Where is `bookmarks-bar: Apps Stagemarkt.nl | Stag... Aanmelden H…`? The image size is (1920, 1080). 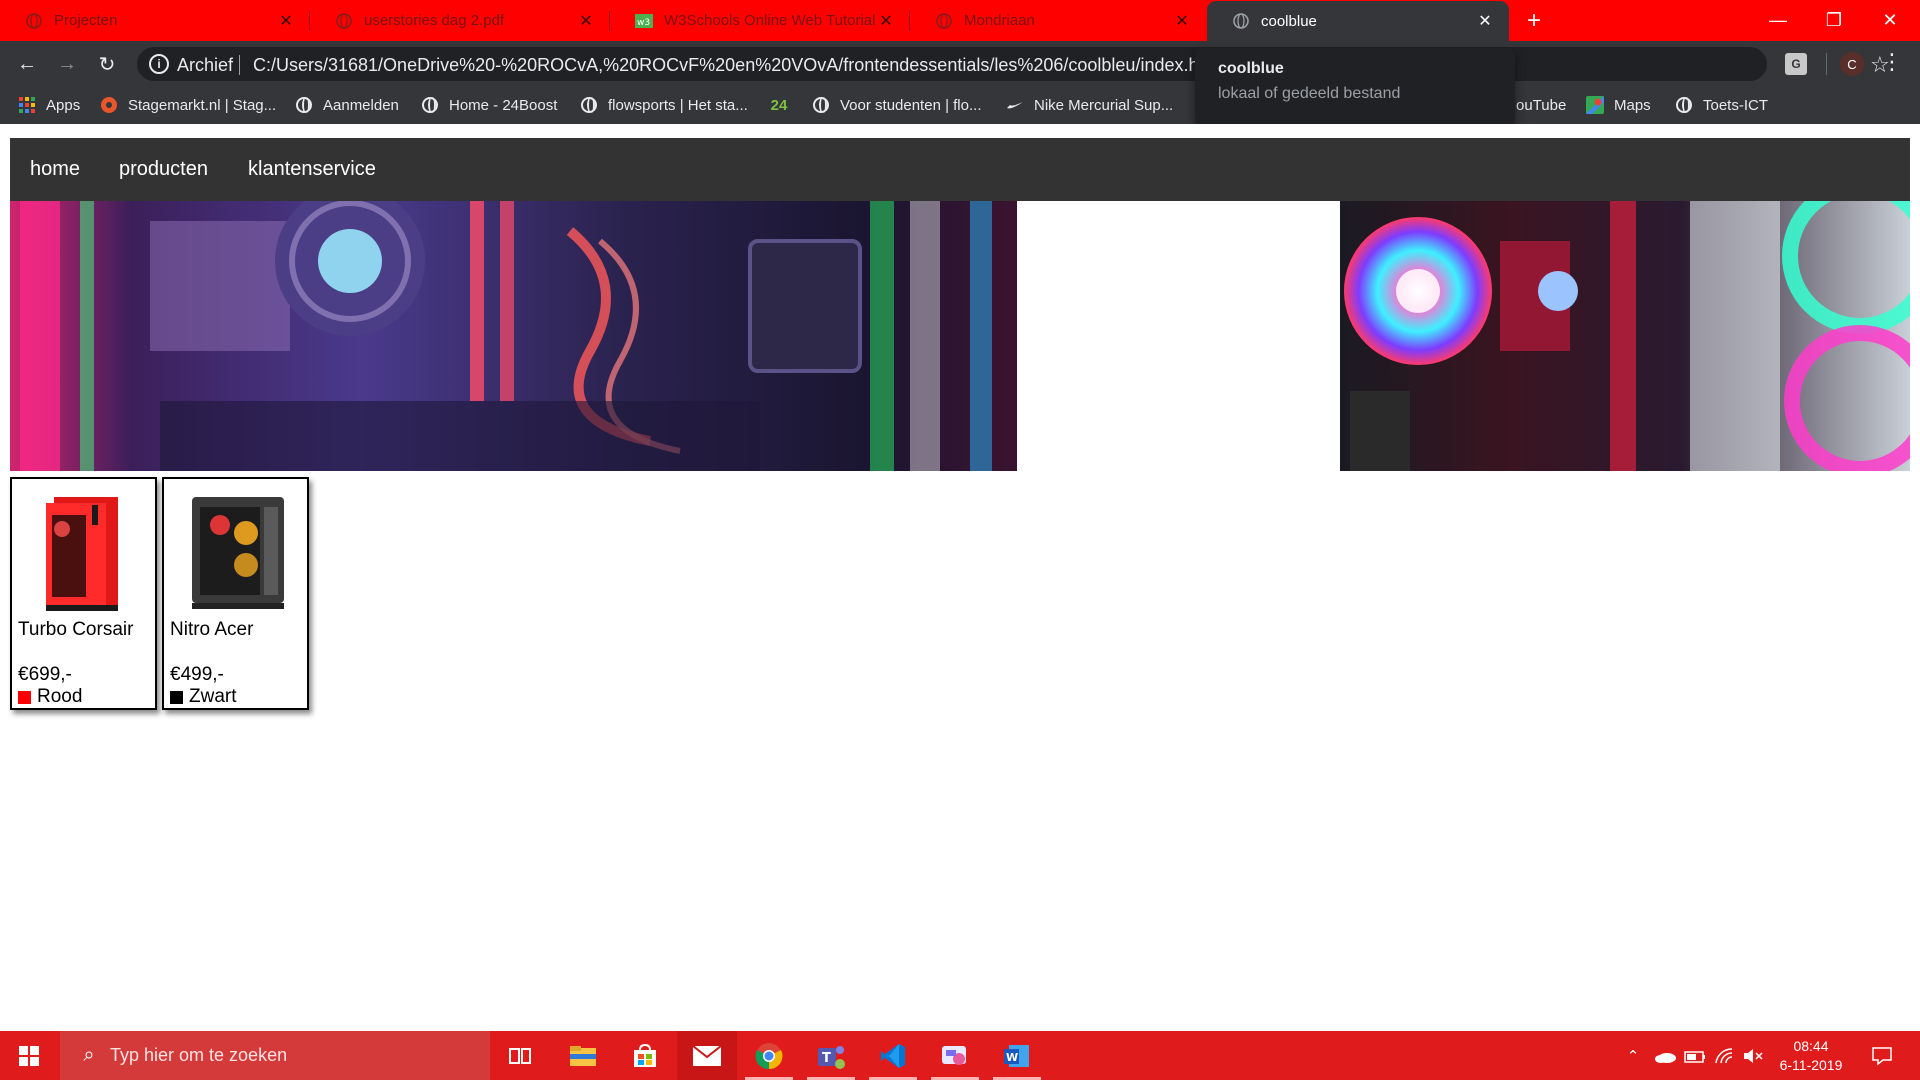 bookmarks-bar: Apps Stagemarkt.nl | Stag... Aanmelden H… is located at coordinates (960, 105).